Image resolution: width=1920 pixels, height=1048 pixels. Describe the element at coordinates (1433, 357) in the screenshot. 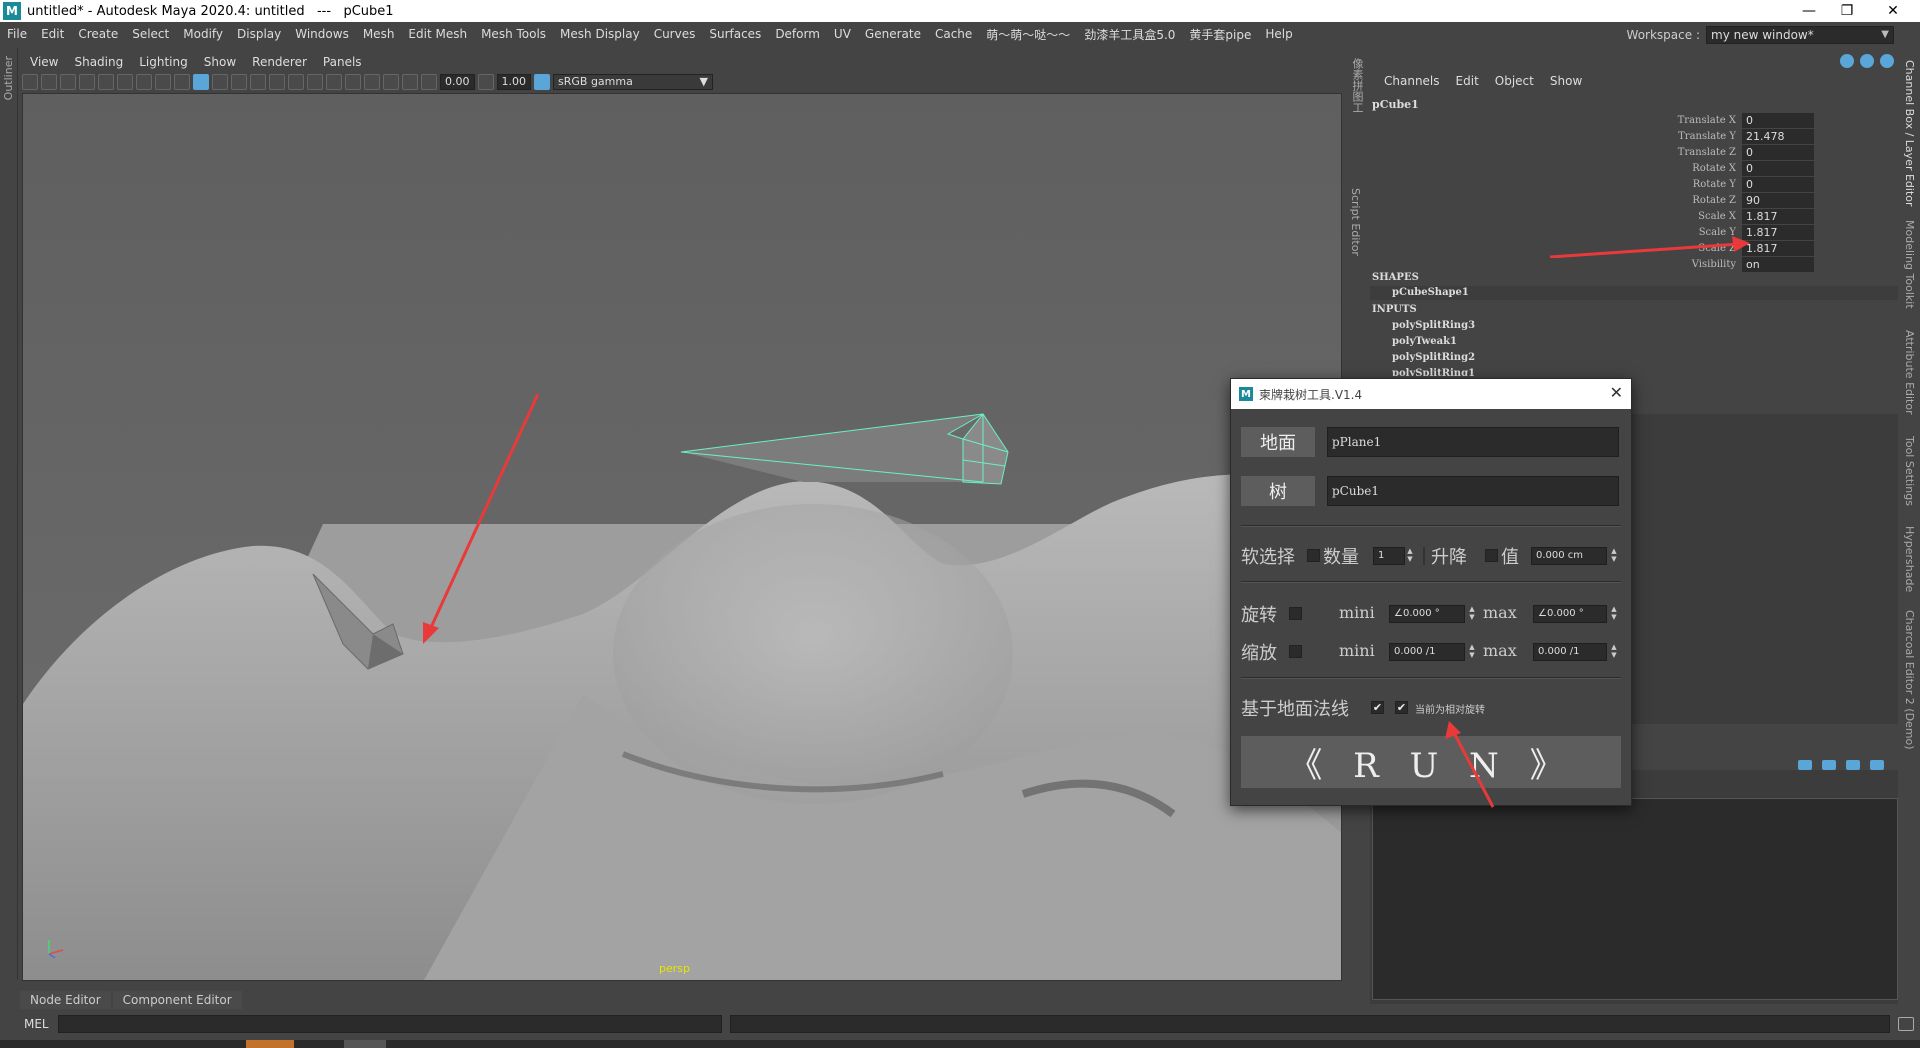

I see `input-item: polySplitRing2` at that location.